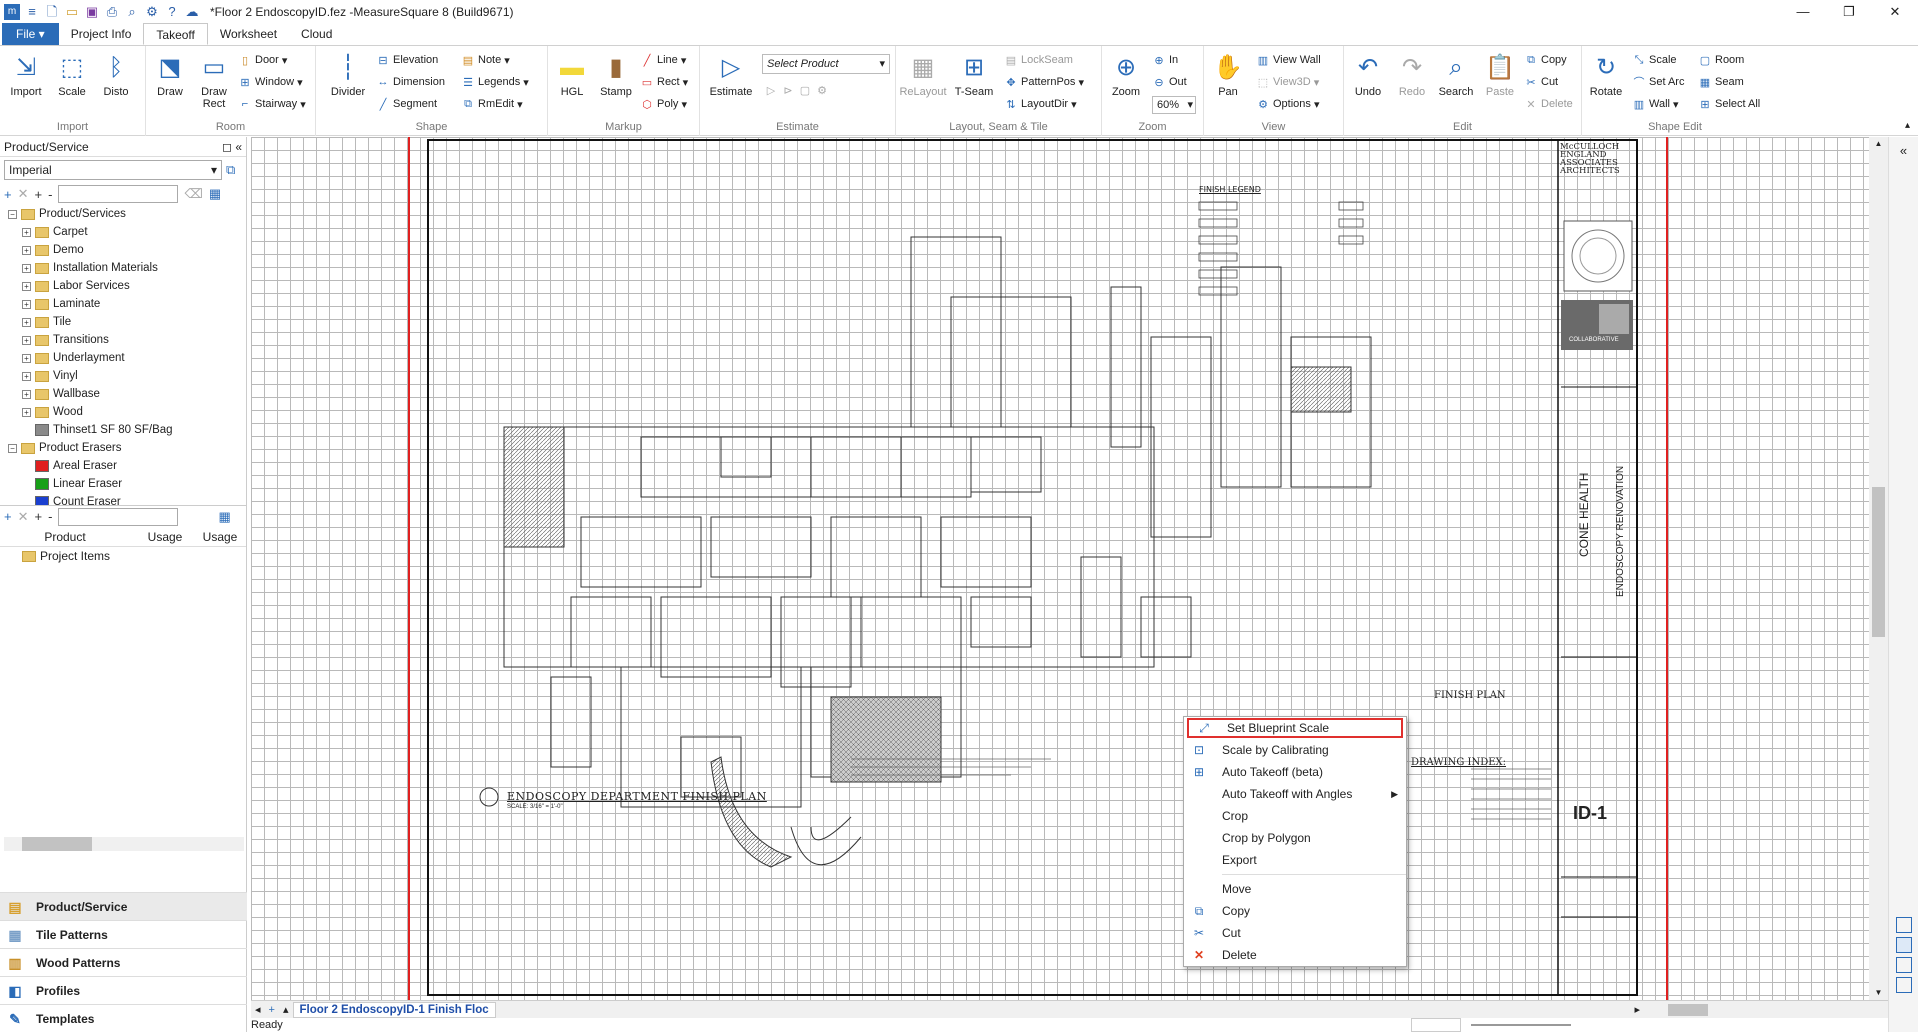  Describe the element at coordinates (123, 376) in the screenshot. I see `tree-node: + Vinyl` at that location.